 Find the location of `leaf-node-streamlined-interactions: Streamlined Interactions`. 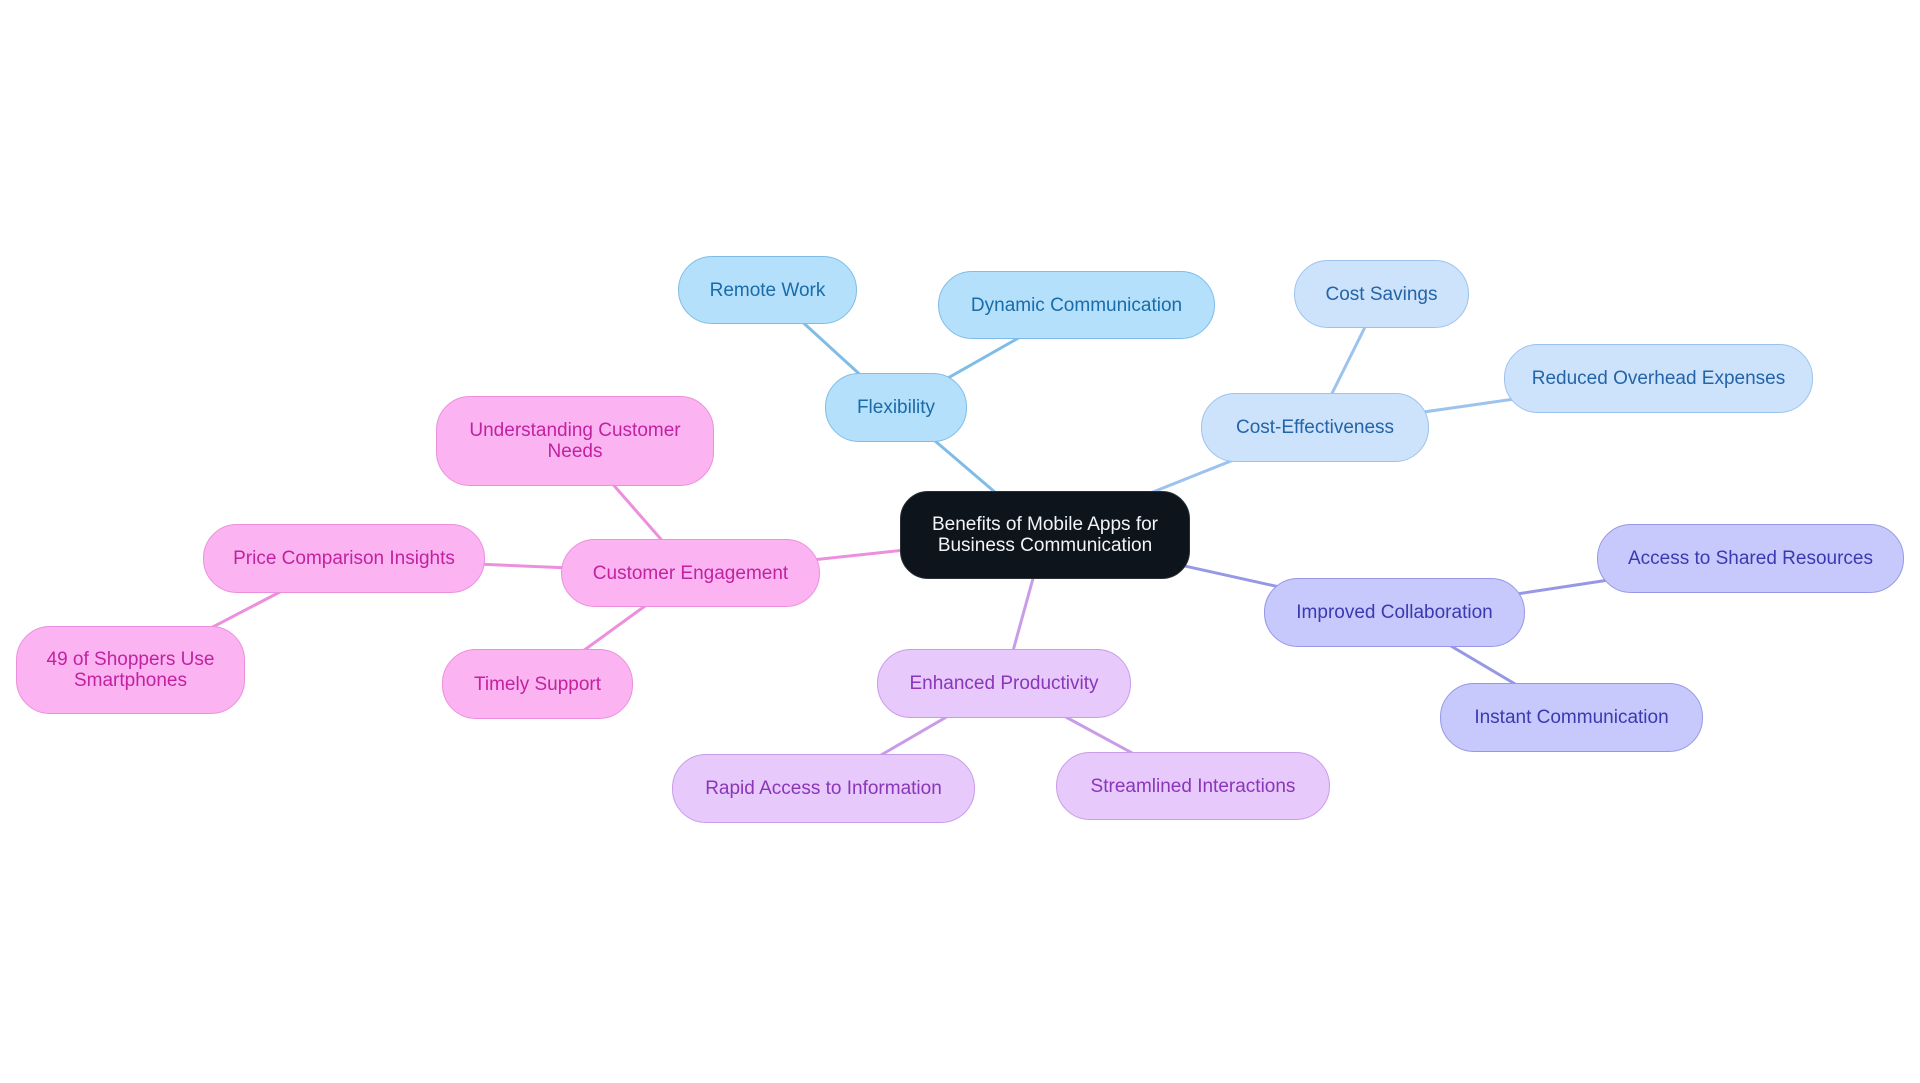

leaf-node-streamlined-interactions: Streamlined Interactions is located at coordinates (1193, 786).